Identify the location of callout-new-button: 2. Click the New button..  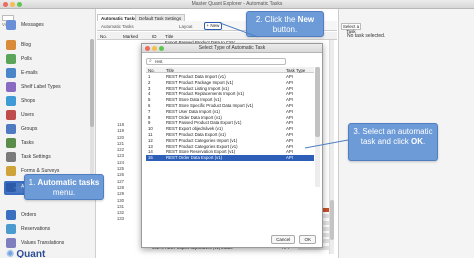
(285, 24).